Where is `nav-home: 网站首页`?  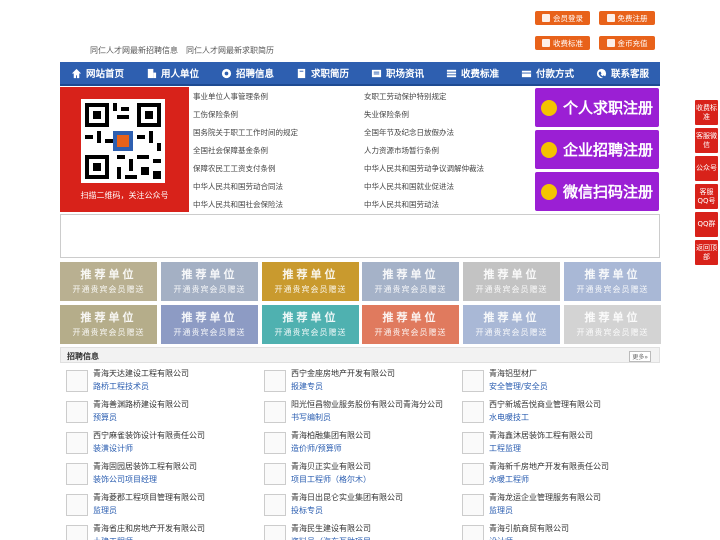
nav-home: 网站首页 is located at coordinates (97, 73).